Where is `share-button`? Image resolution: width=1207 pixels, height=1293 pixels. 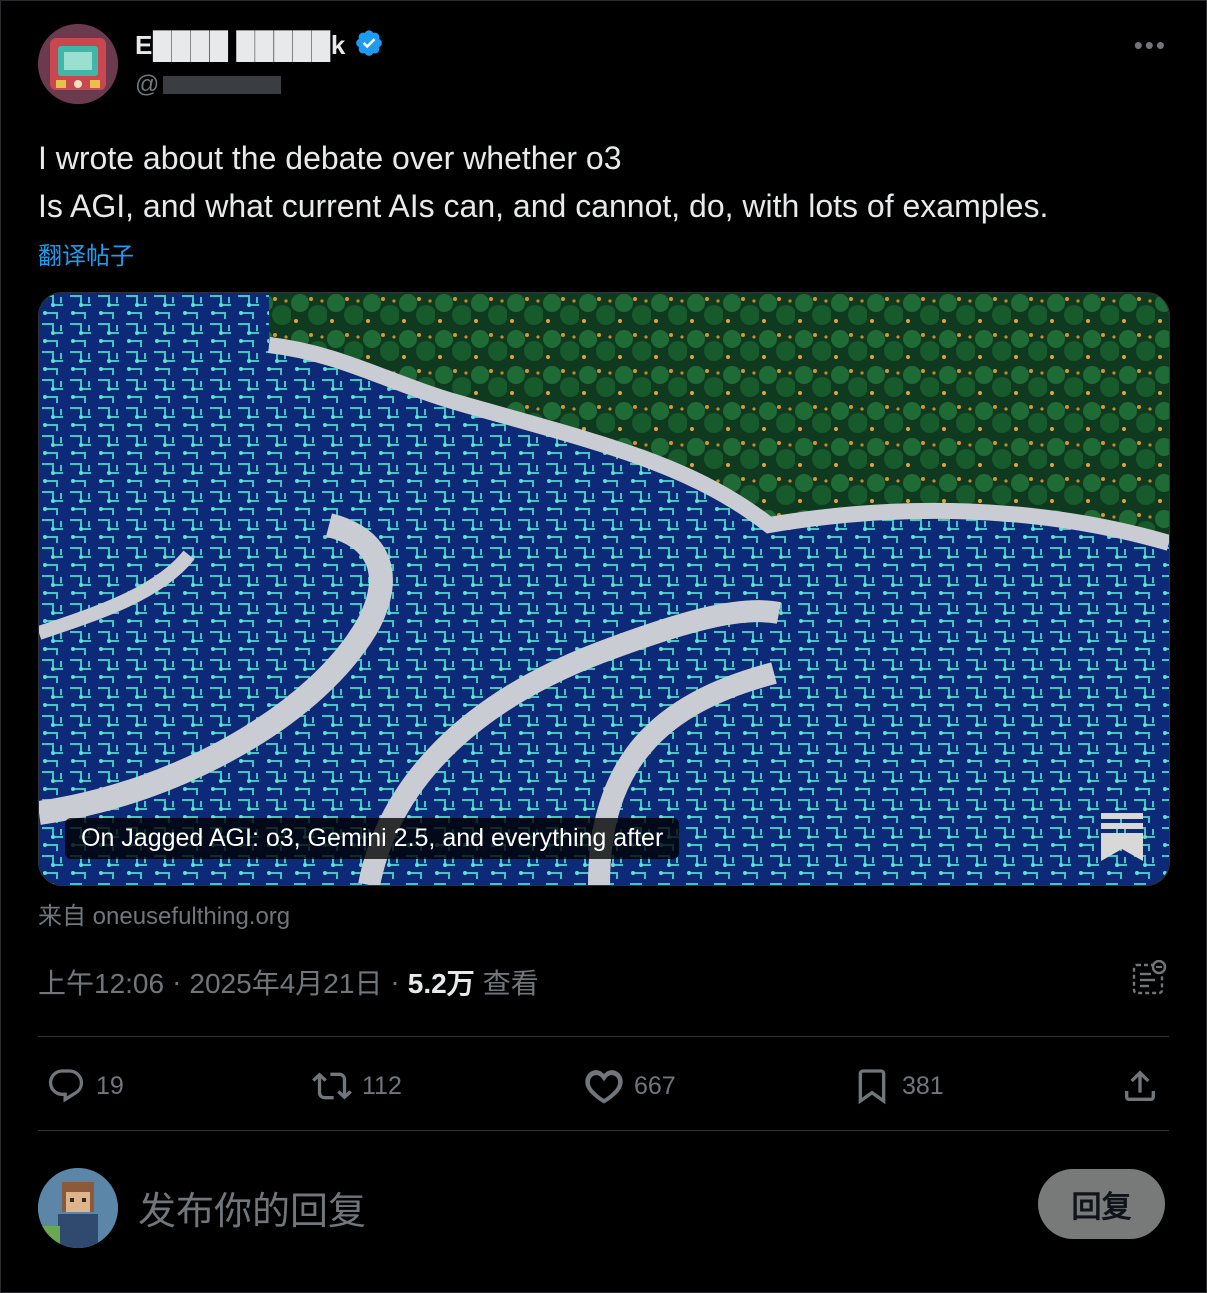
share-button is located at coordinates (1140, 1086).